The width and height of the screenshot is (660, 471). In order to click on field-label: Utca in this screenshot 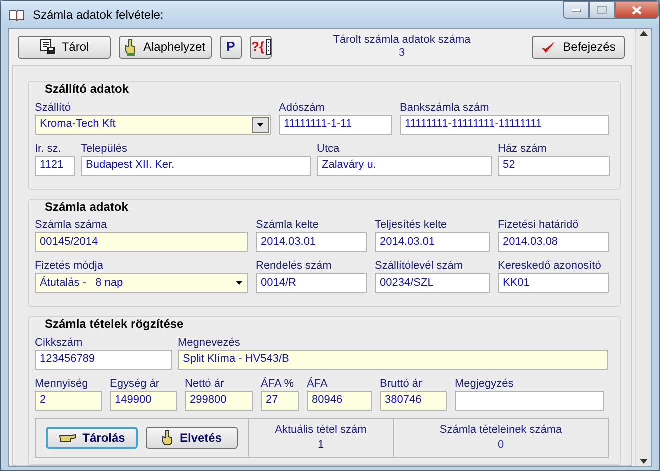, I will do `click(329, 149)`.